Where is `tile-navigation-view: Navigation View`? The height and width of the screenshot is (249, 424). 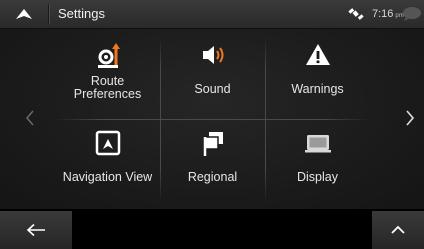 tile-navigation-view: Navigation View is located at coordinates (107, 163).